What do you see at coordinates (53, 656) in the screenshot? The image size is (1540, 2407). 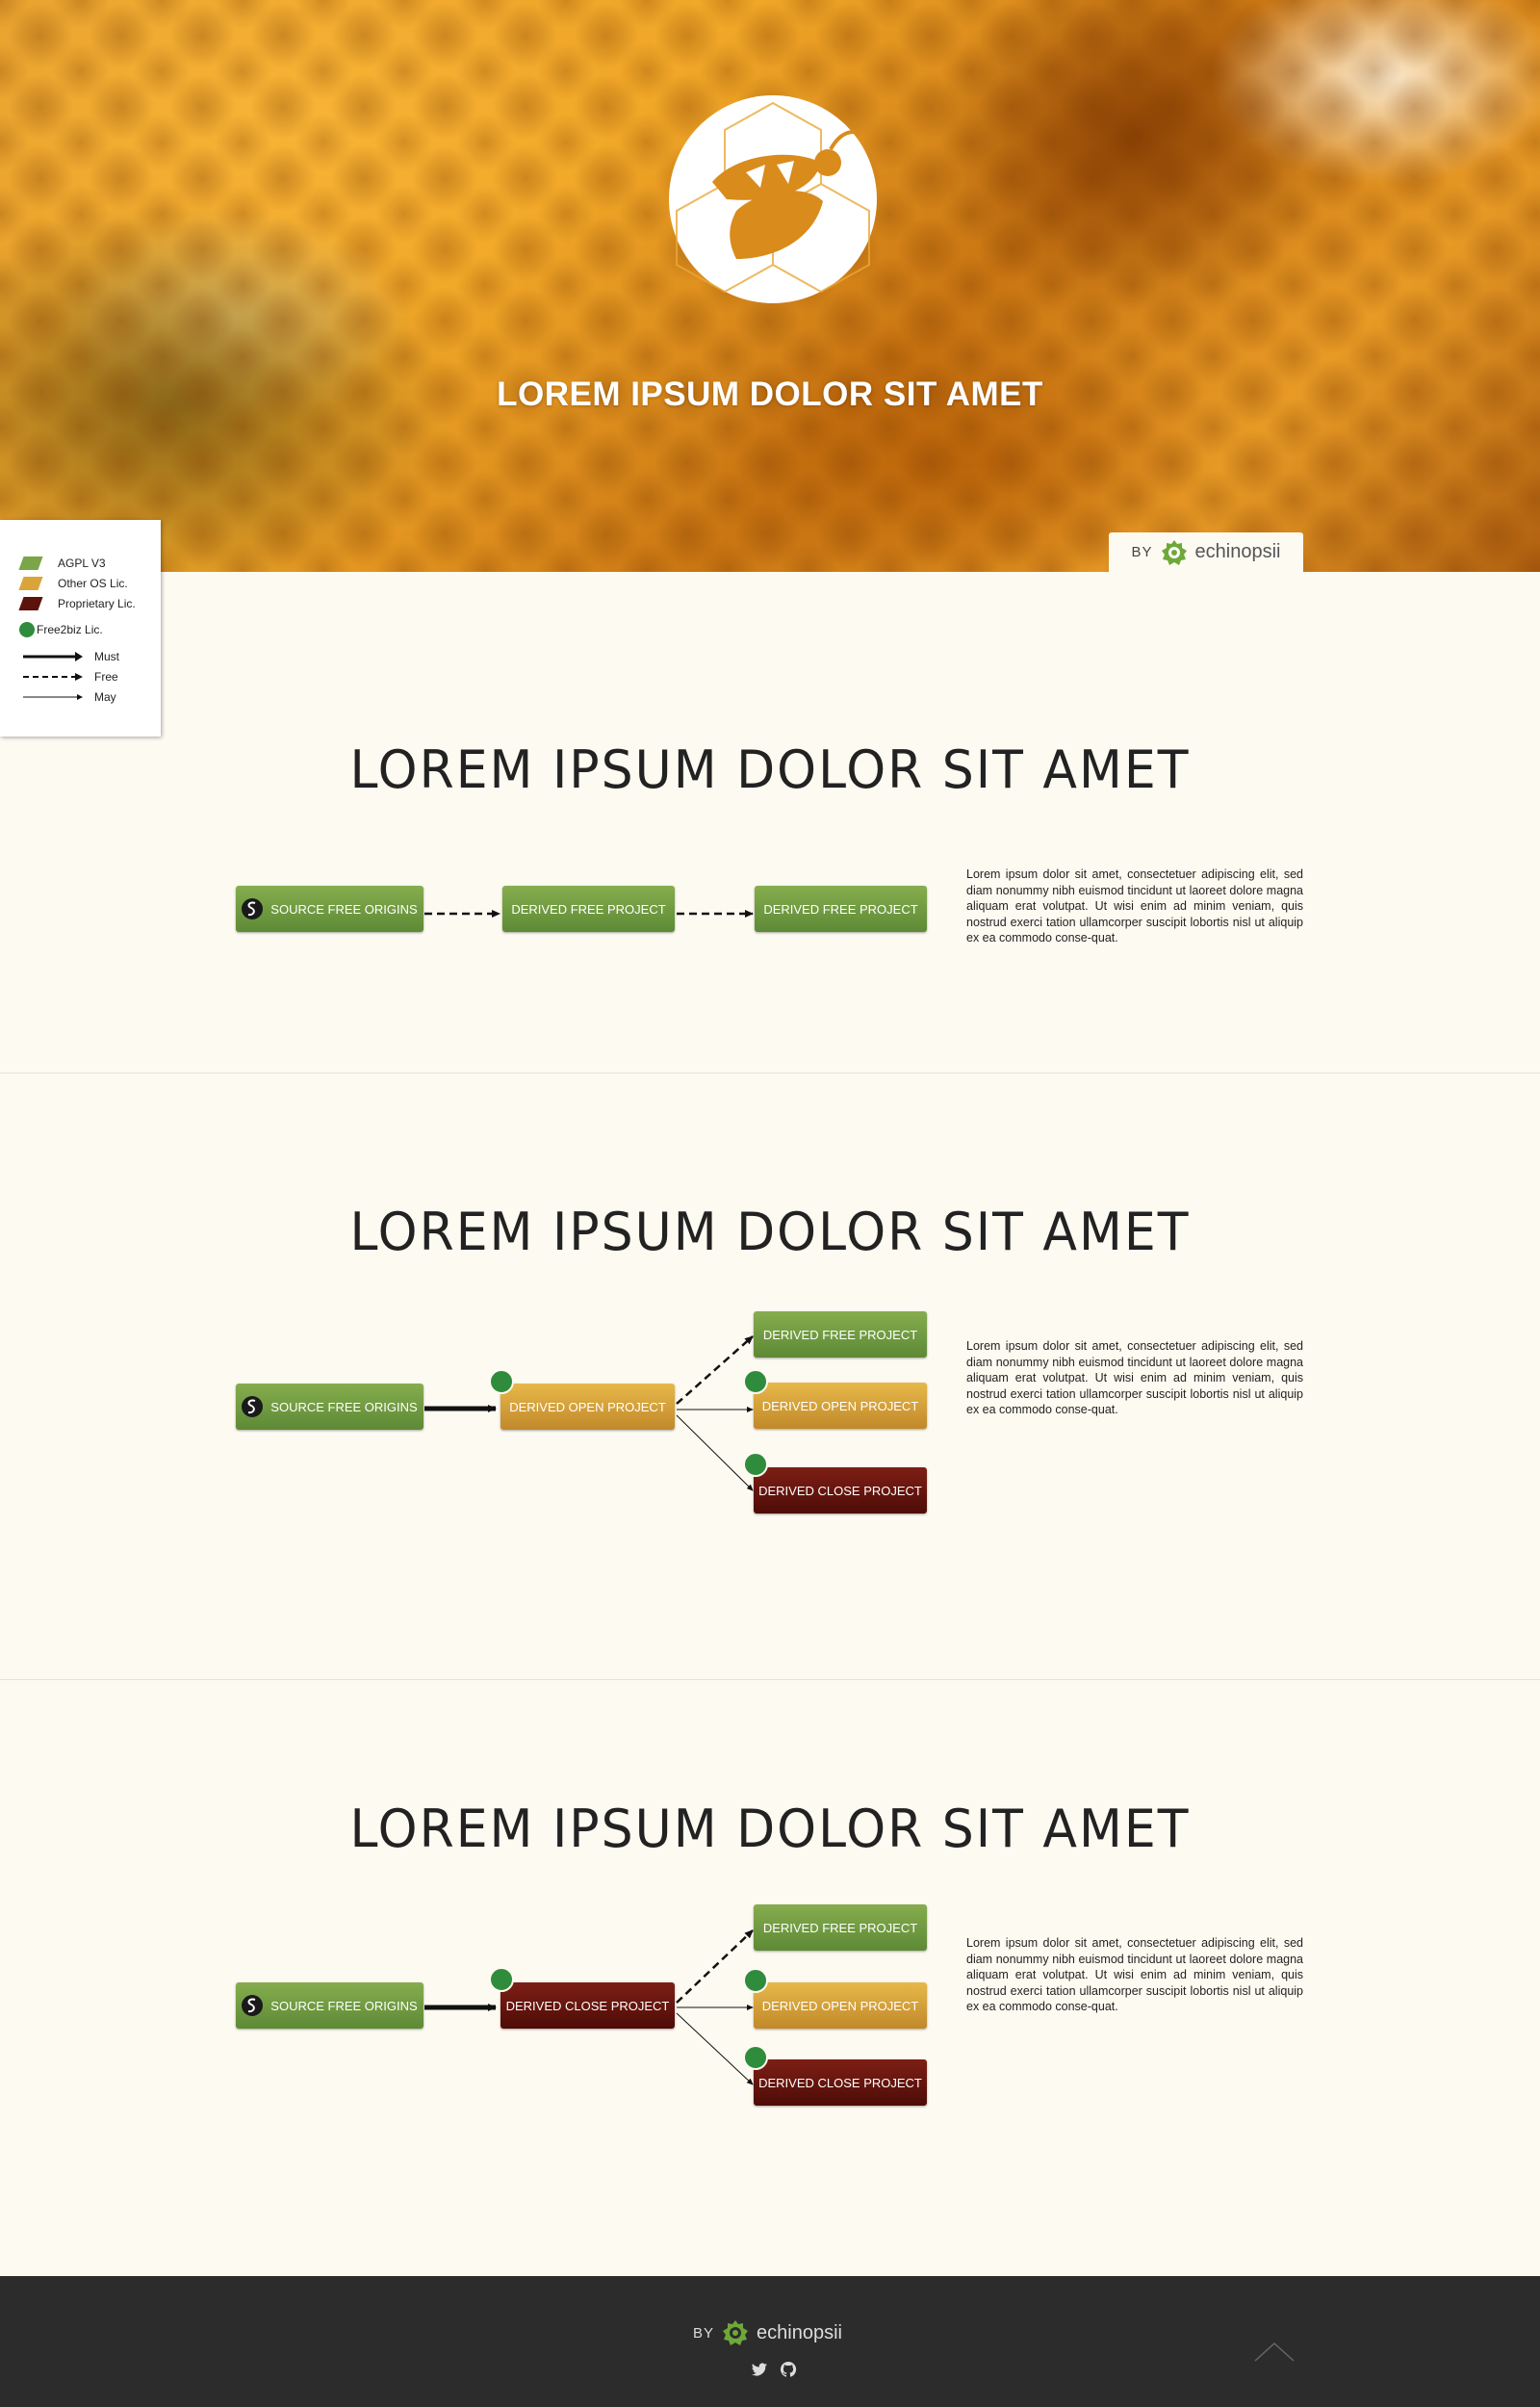 I see `must-arrow-icon` at bounding box center [53, 656].